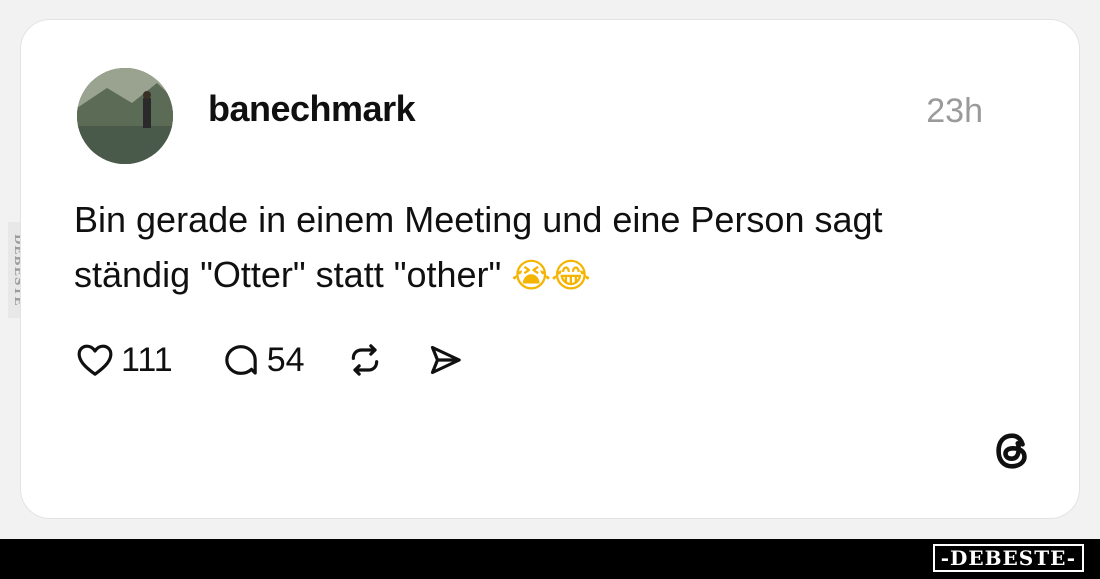  Describe the element at coordinates (312, 109) in the screenshot. I see `username: banechmark` at that location.